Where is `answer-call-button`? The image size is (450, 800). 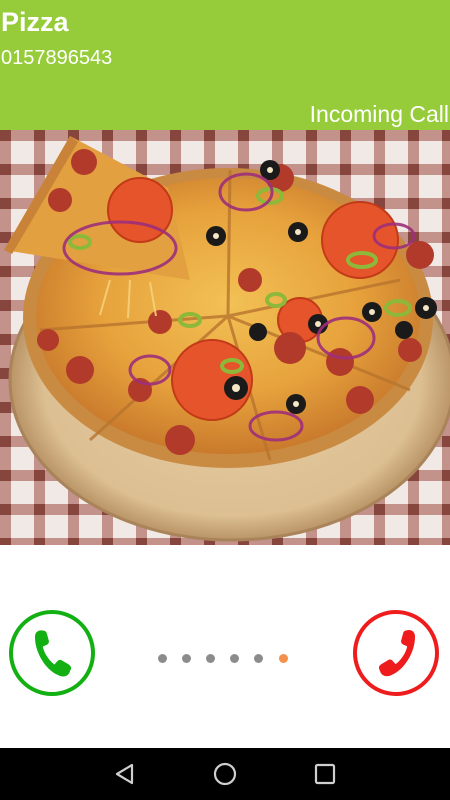
answer-call-button is located at coordinates (52, 653).